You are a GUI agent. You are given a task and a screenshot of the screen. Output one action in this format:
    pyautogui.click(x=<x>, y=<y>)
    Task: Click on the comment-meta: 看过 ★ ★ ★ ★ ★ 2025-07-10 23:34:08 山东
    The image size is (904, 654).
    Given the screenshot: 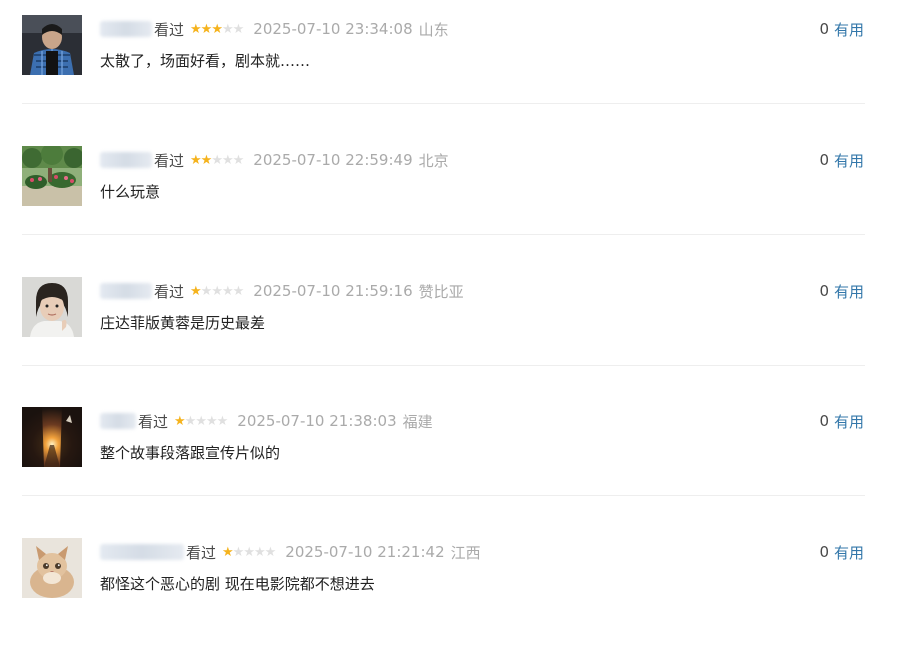 What is the action you would take?
    pyautogui.click(x=274, y=29)
    